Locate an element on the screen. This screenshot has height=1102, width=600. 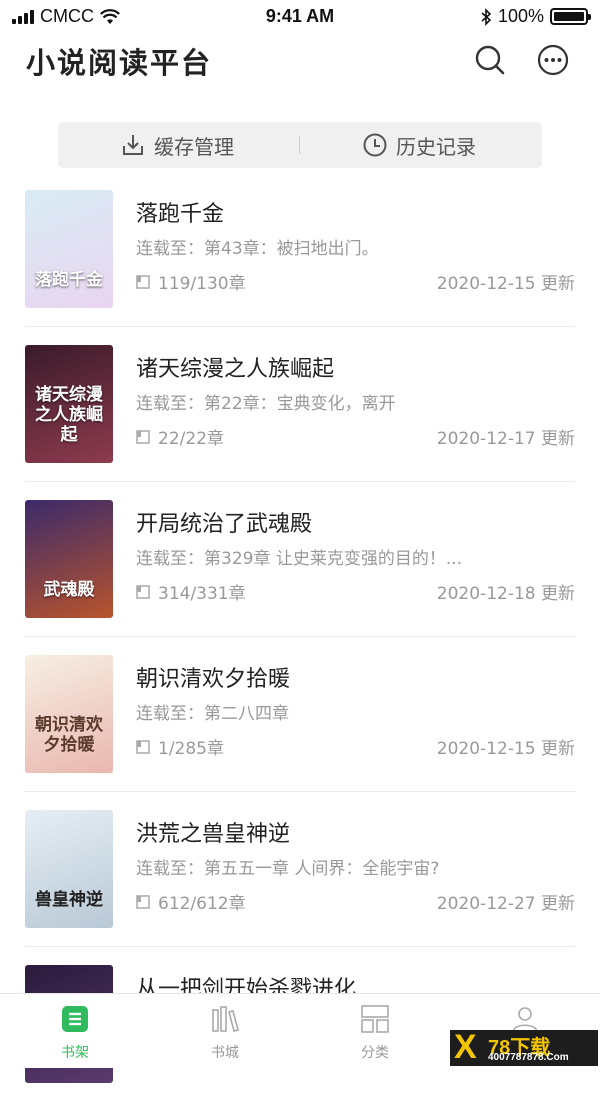
tab-divider is located at coordinates (299, 145).